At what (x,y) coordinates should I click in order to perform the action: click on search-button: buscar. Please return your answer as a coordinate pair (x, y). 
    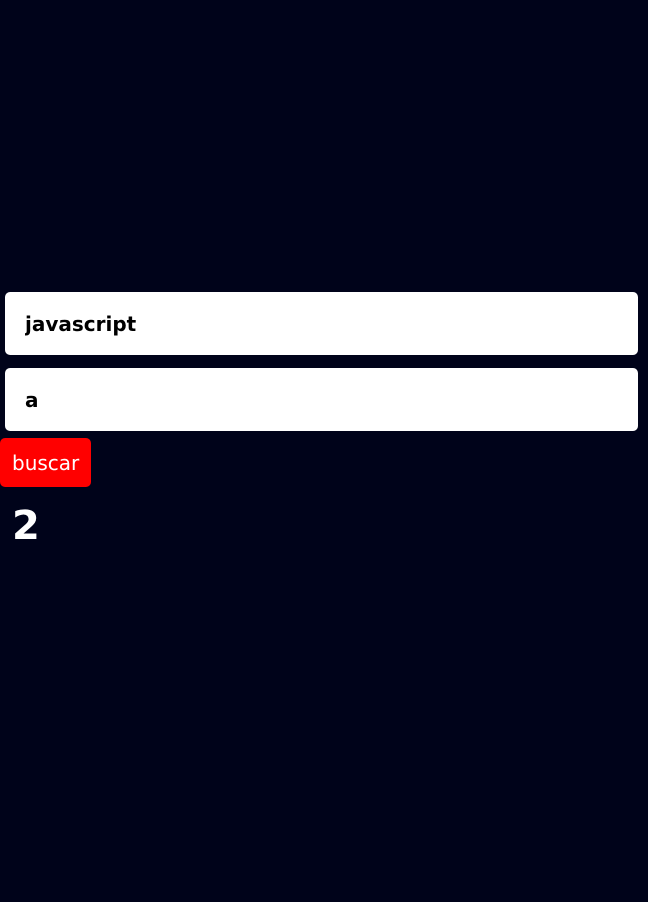
    Looking at the image, I should click on (46, 462).